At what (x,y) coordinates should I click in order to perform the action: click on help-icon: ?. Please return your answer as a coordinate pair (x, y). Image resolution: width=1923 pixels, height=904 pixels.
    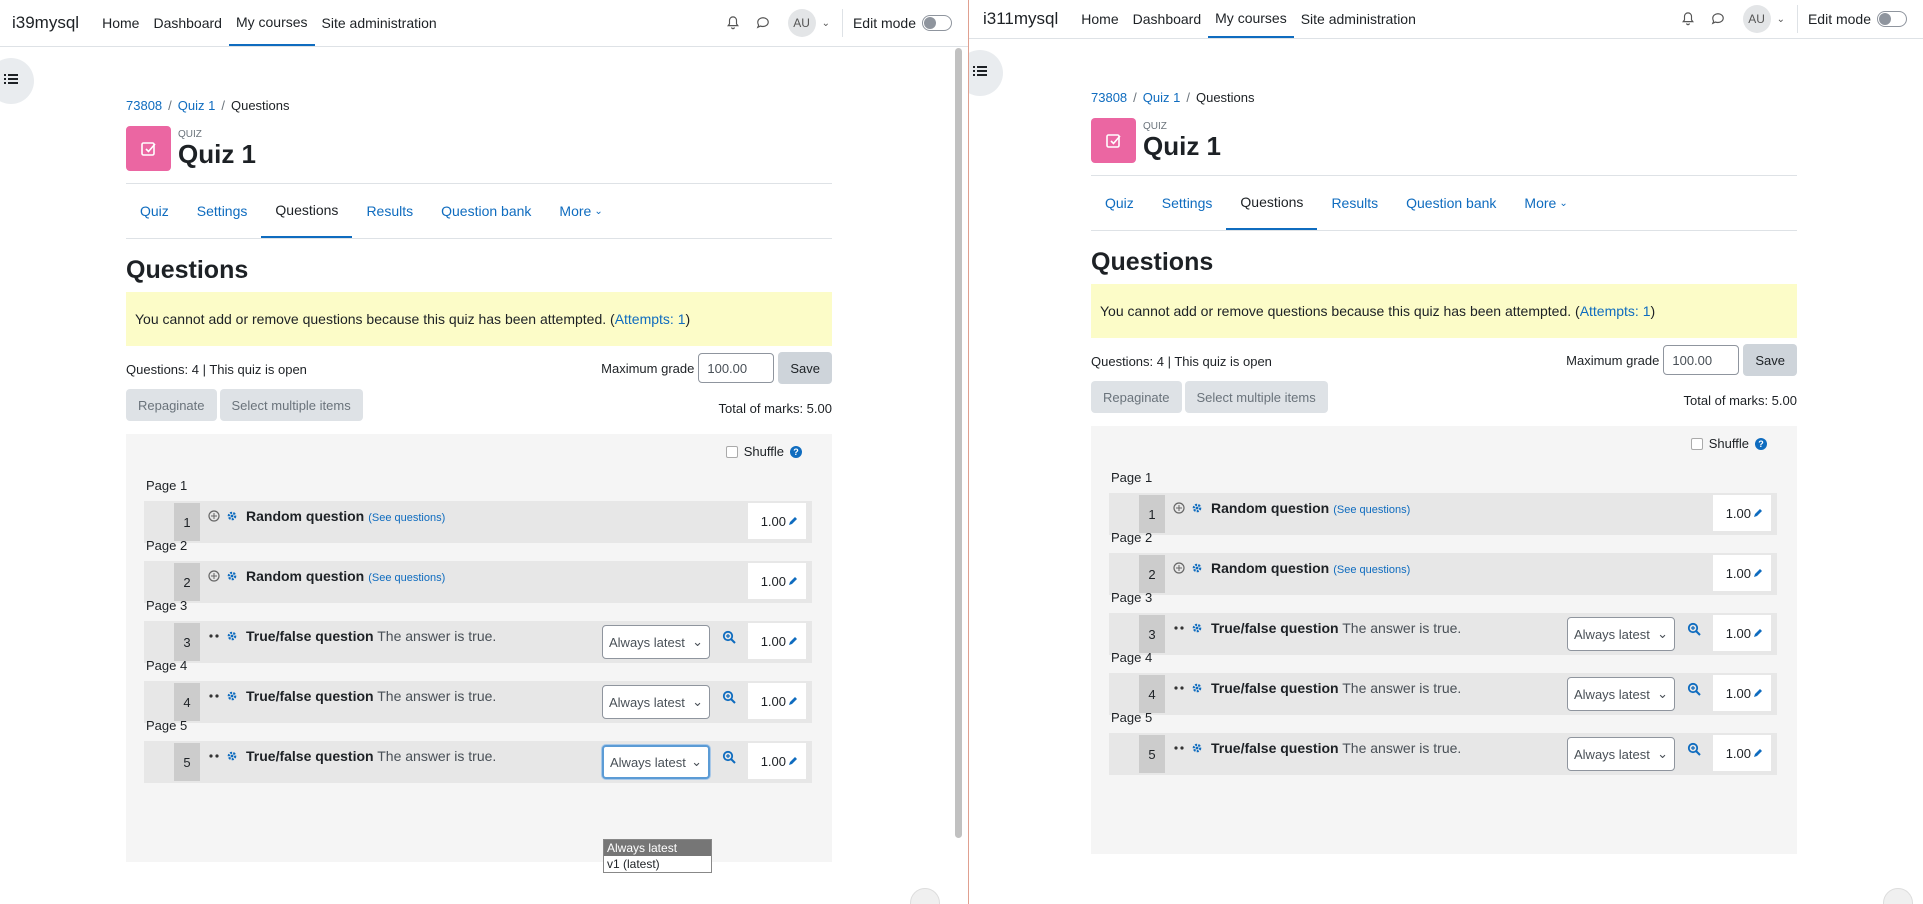
    Looking at the image, I should click on (796, 451).